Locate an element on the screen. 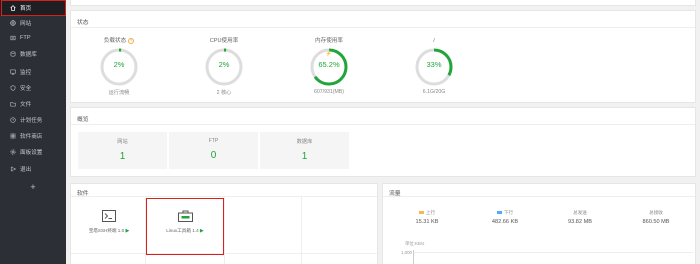  sidebar-item-settings: 面板设置 is located at coordinates (33, 151).